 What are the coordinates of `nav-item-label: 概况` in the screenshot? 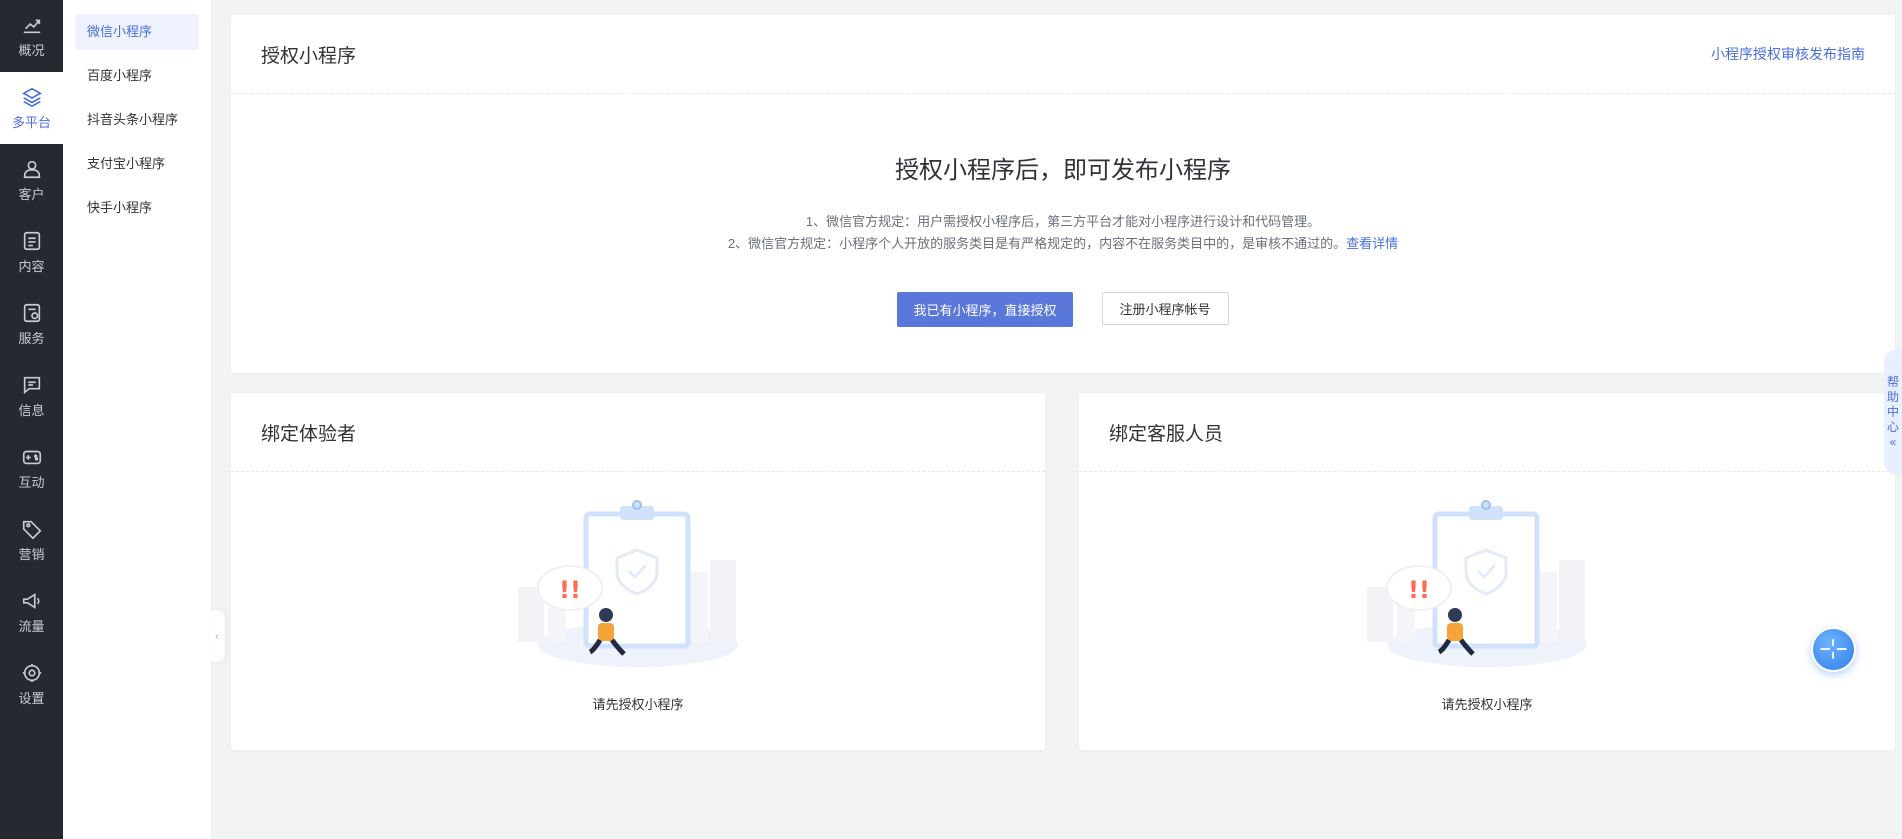 It's located at (31, 50).